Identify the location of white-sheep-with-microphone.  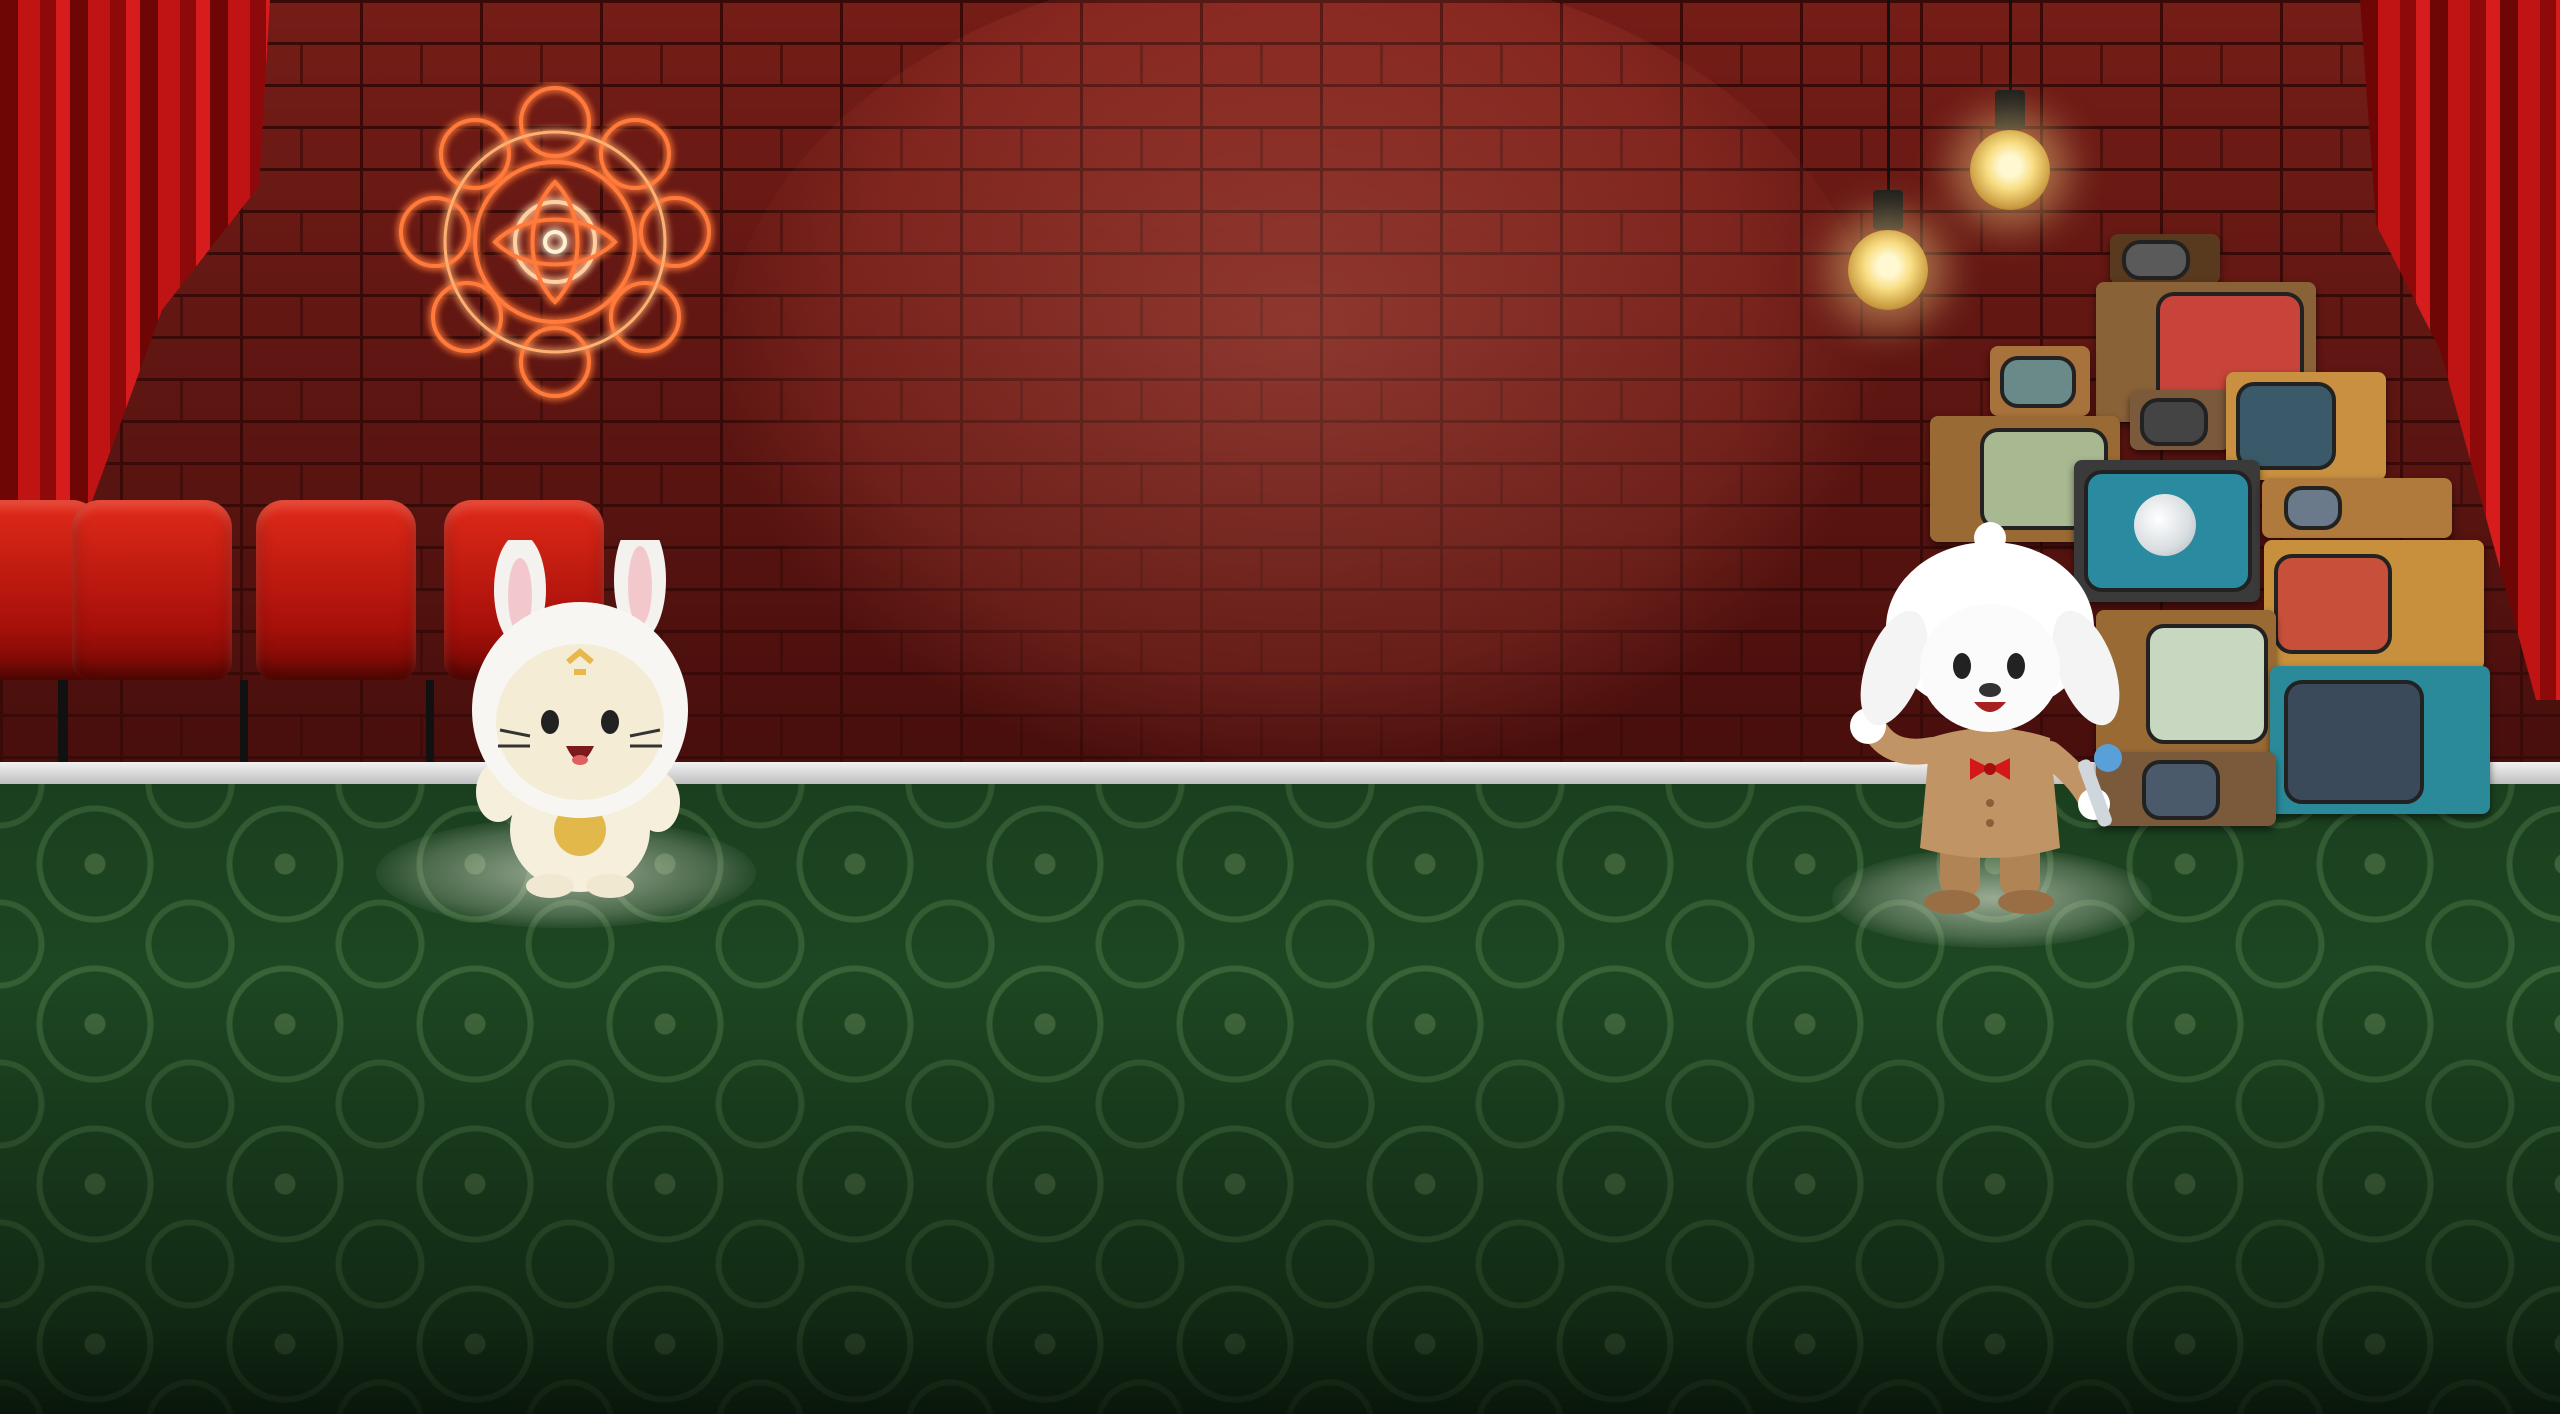
(1990, 718).